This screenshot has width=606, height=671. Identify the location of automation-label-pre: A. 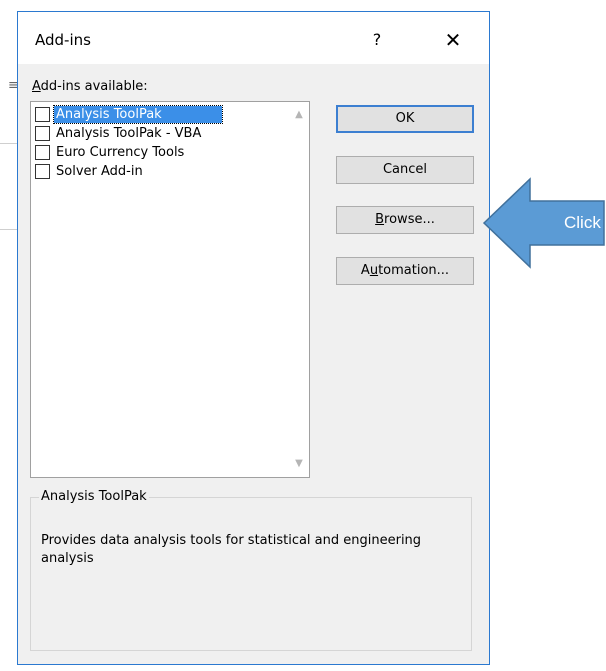
(365, 270).